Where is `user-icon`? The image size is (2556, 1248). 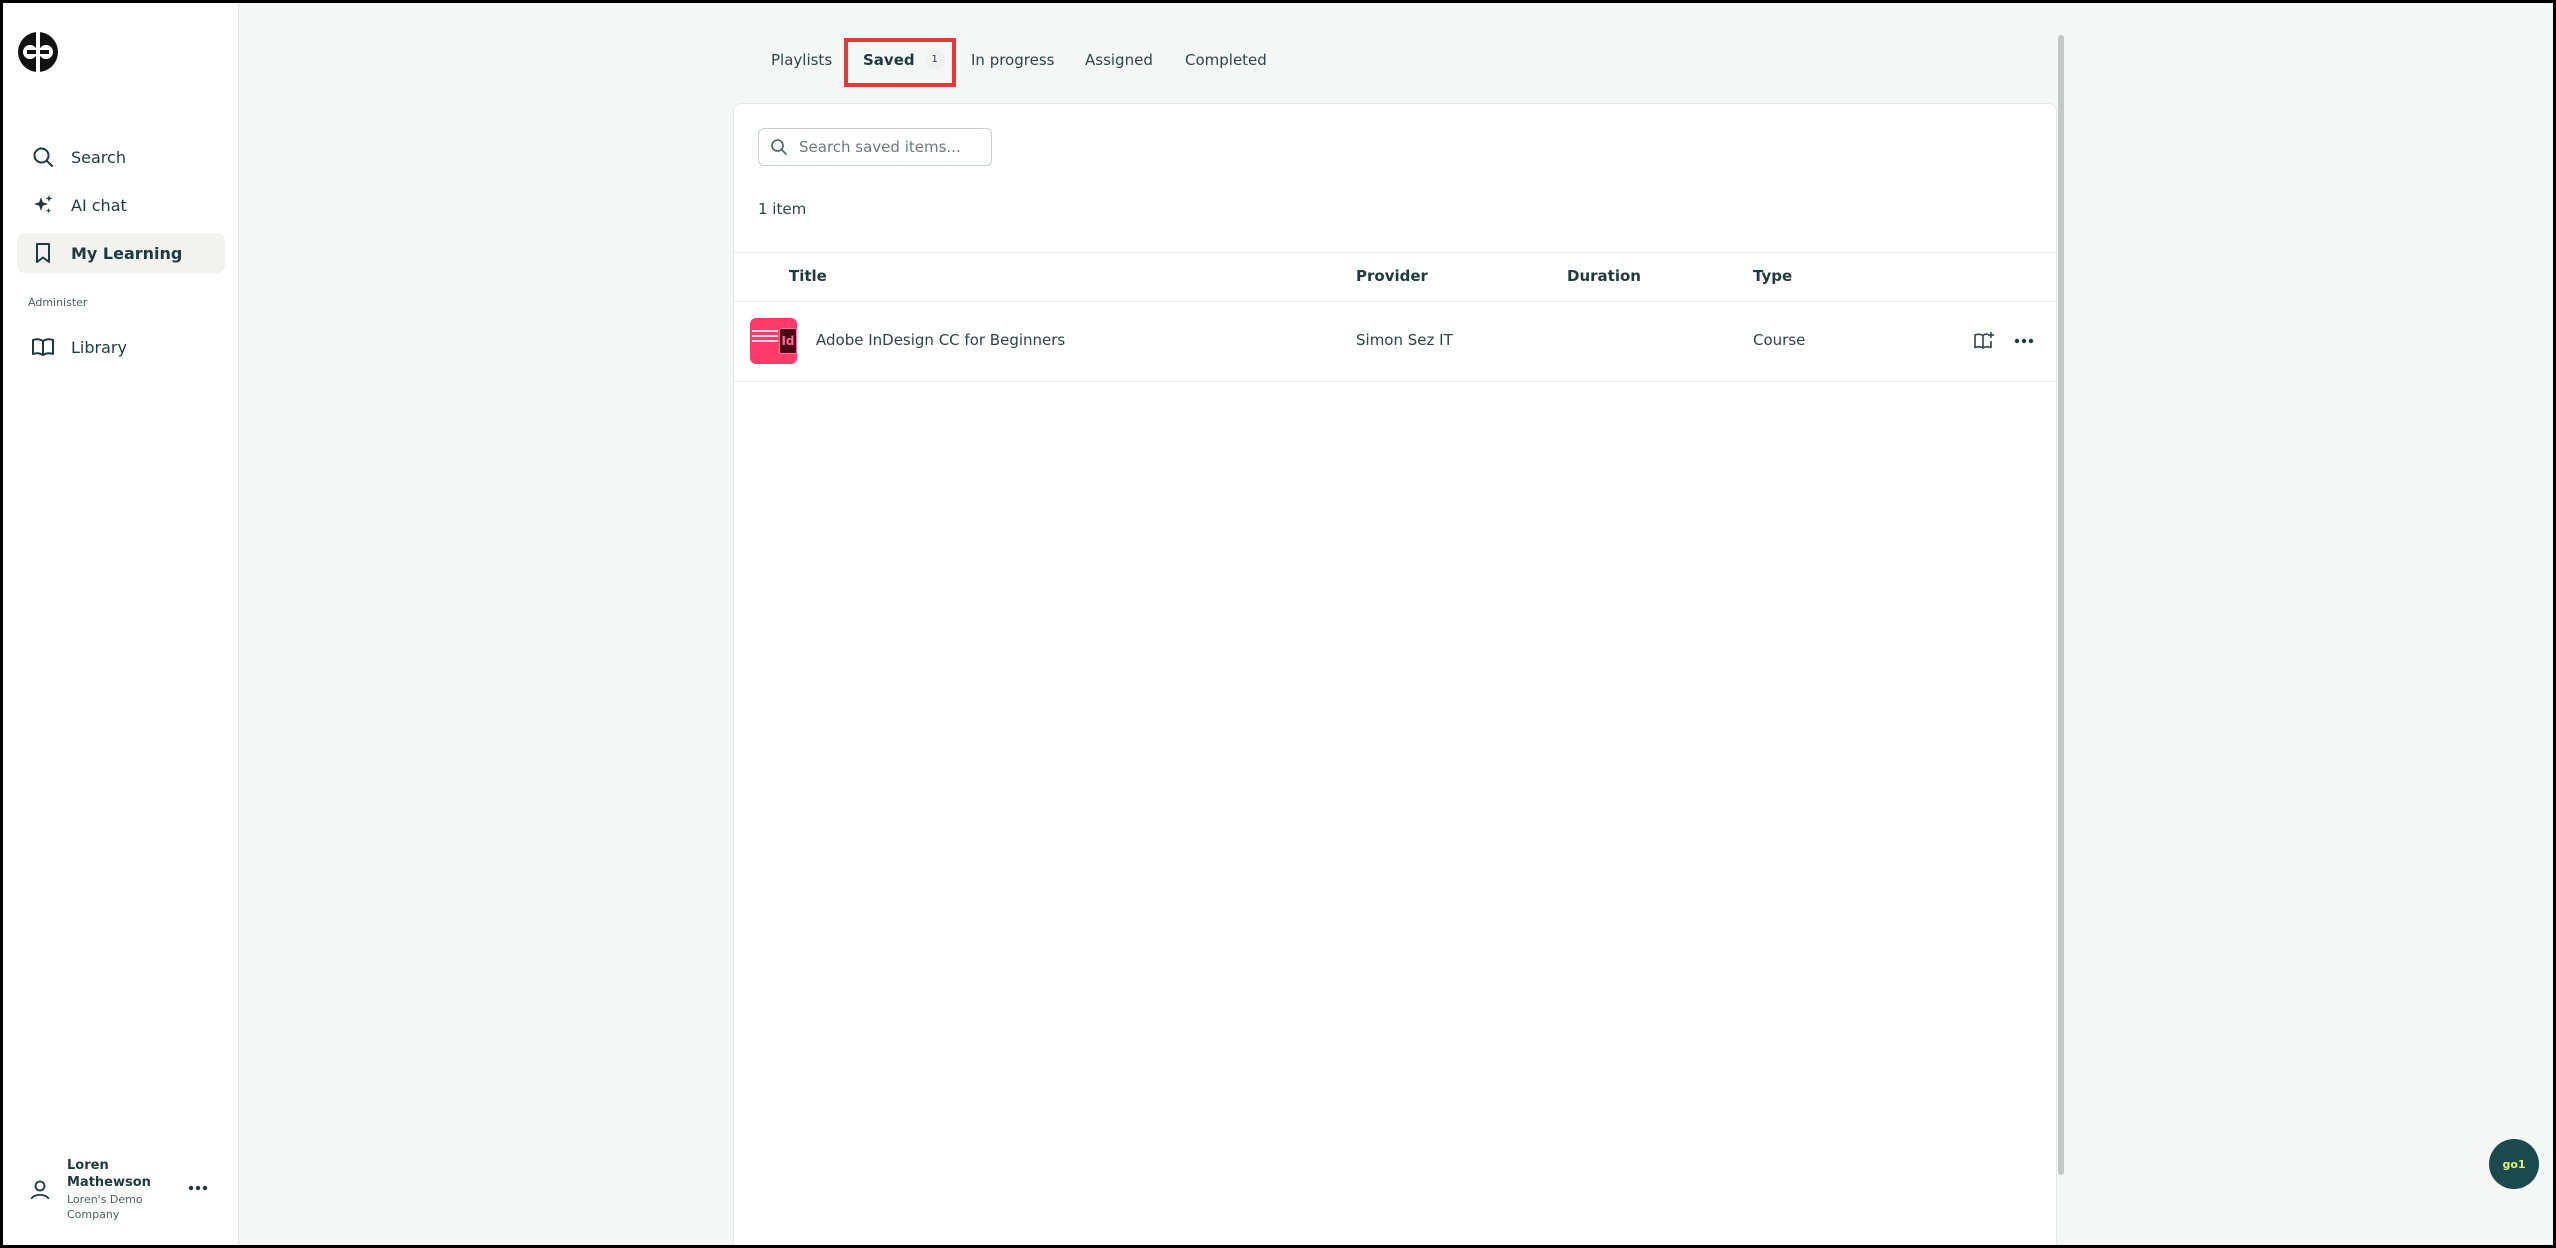 user-icon is located at coordinates (40, 1190).